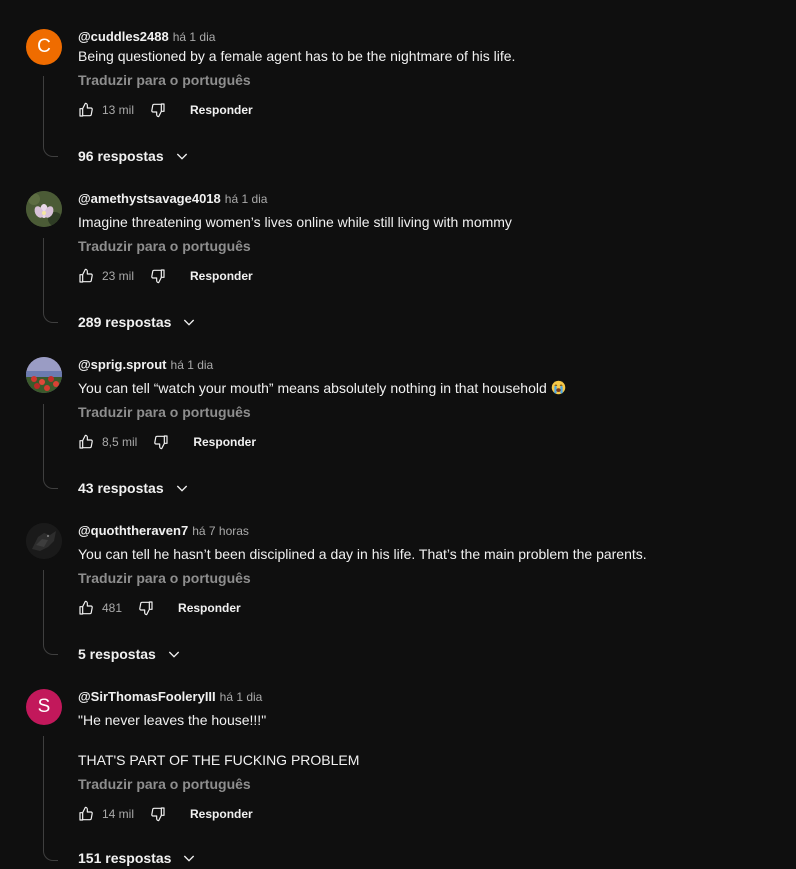 The image size is (796, 869). What do you see at coordinates (112, 608) in the screenshot?
I see `like-count: 481` at bounding box center [112, 608].